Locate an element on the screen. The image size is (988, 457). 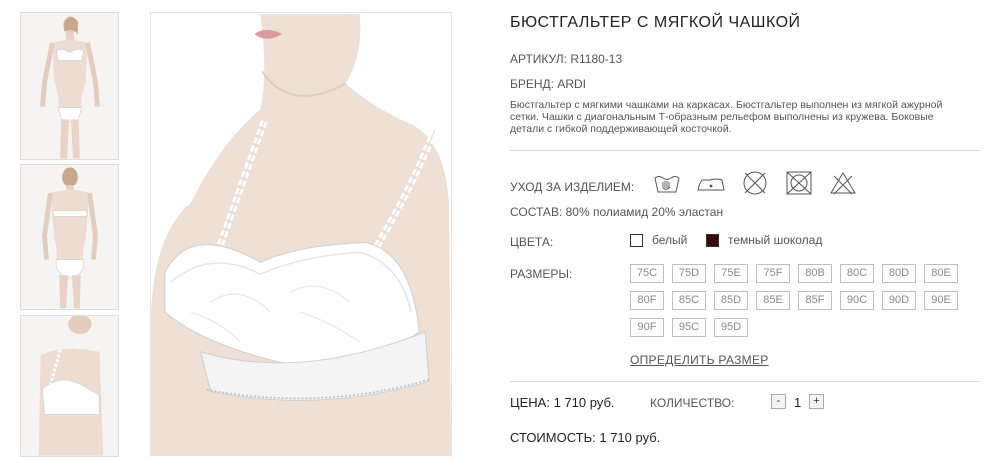
size-guide-link: ОПРЕДЕЛИТЬ РАЗМЕР is located at coordinates (699, 360).